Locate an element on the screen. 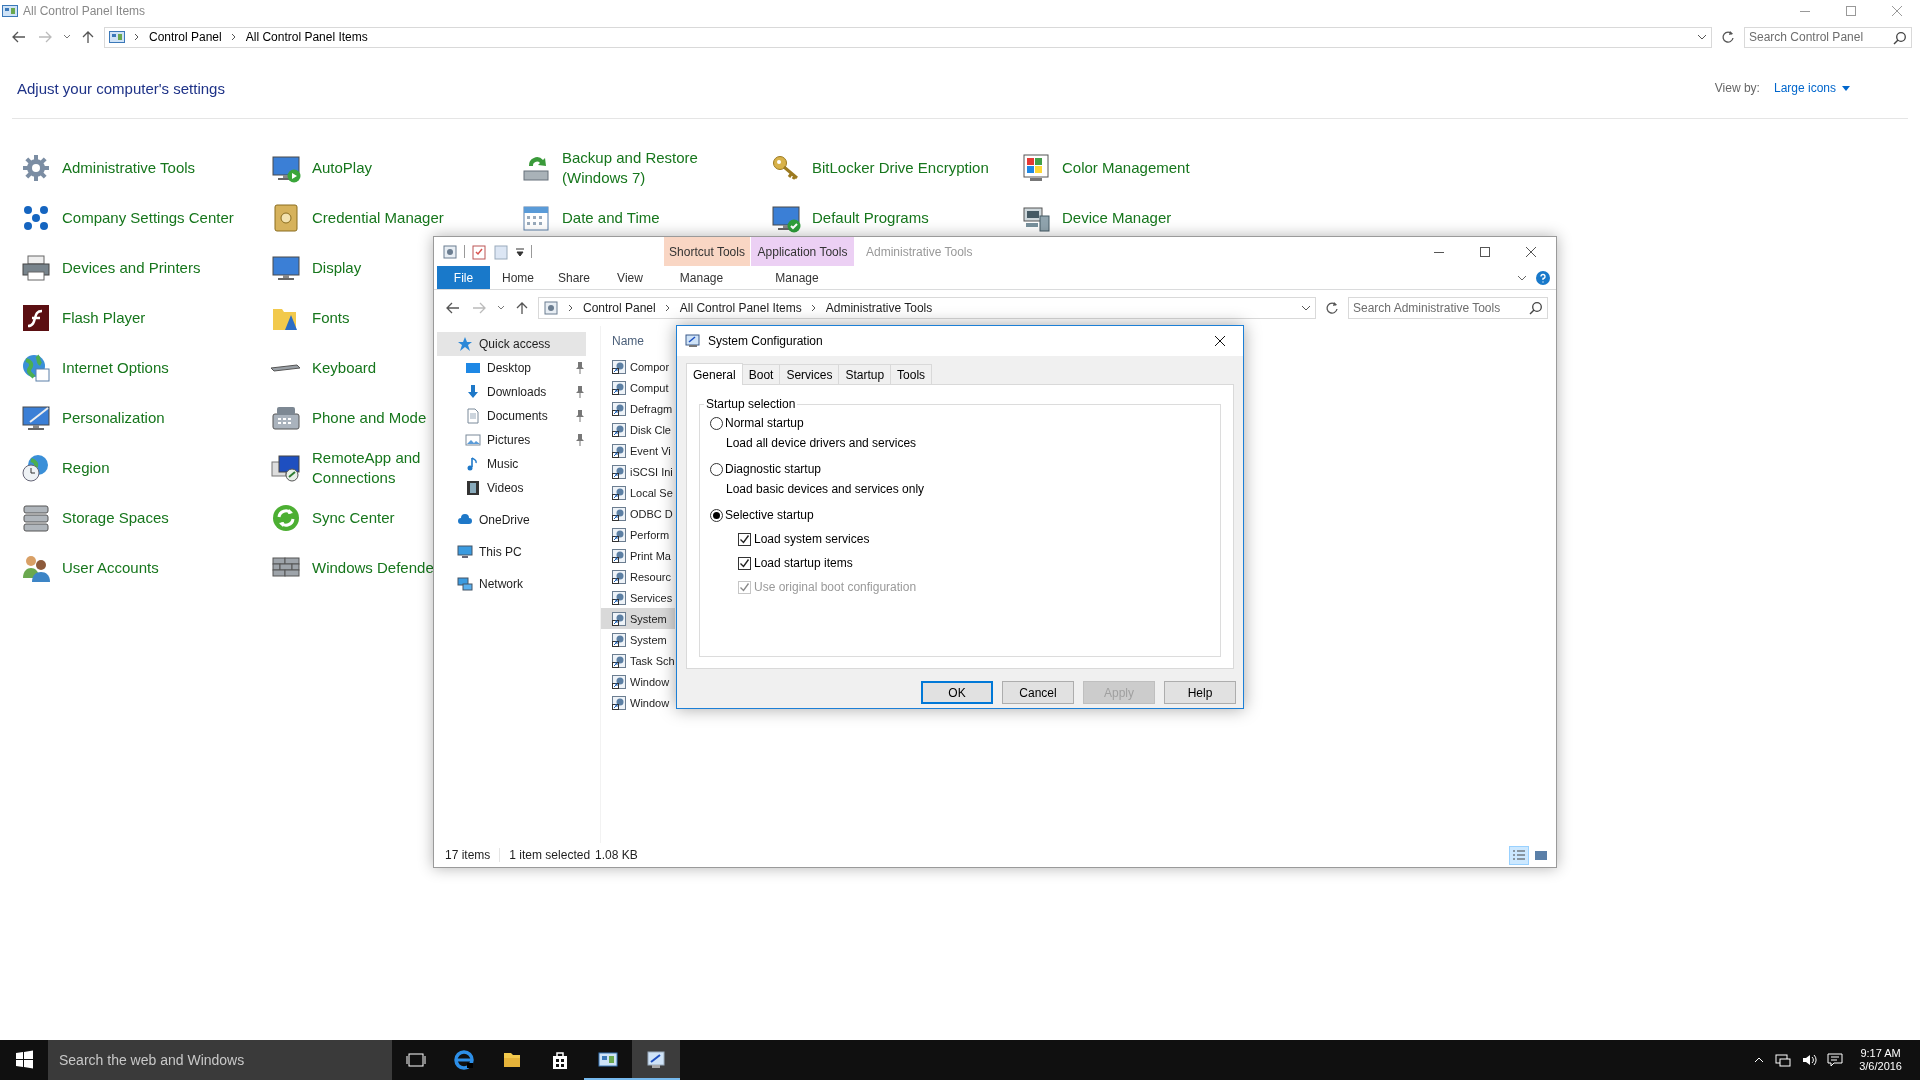 This screenshot has width=1920, height=1080. checklist-icon is located at coordinates (479, 251).